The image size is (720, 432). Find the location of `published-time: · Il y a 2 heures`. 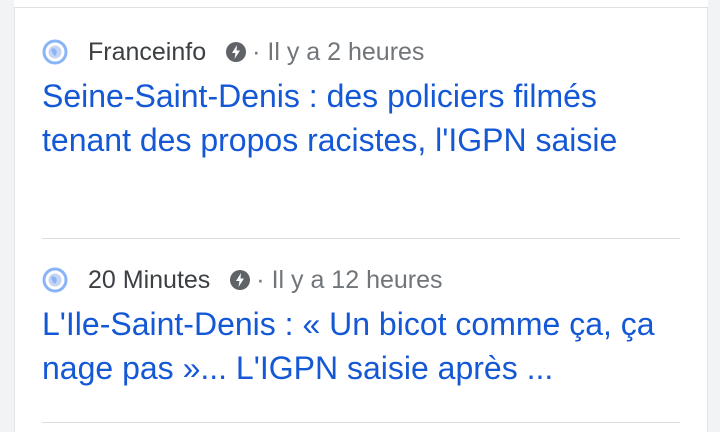

published-time: · Il y a 2 heures is located at coordinates (338, 51).